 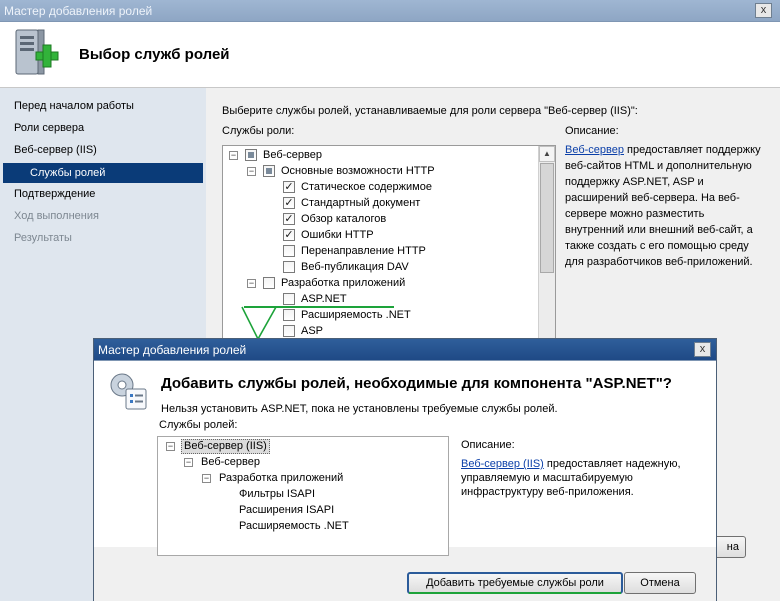 I want to click on web-server-iis-link: Веб-сервер (IIS), so click(x=502, y=464).